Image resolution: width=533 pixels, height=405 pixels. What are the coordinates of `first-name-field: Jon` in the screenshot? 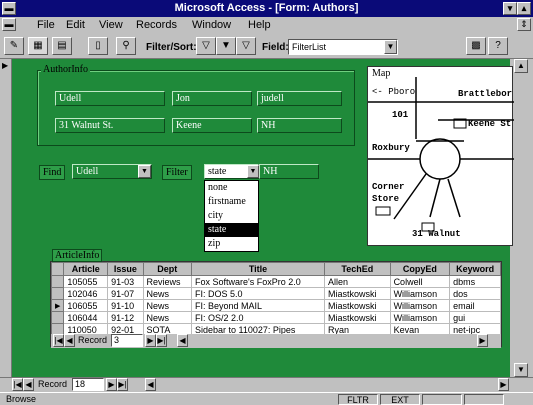 It's located at (212, 98).